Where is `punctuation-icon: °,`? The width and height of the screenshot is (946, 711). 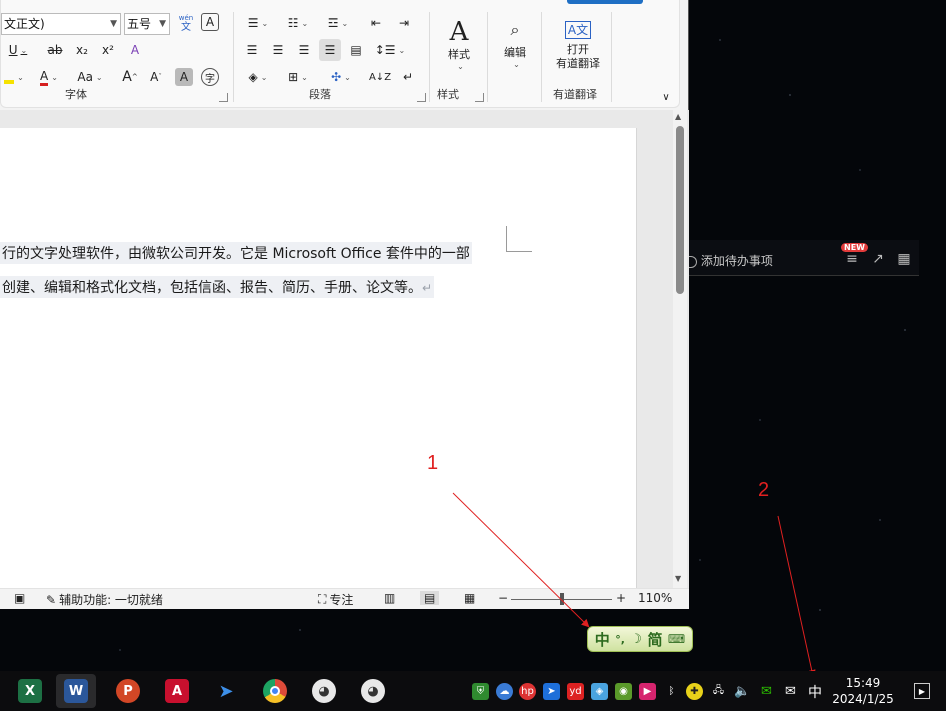 punctuation-icon: °, is located at coordinates (620, 639).